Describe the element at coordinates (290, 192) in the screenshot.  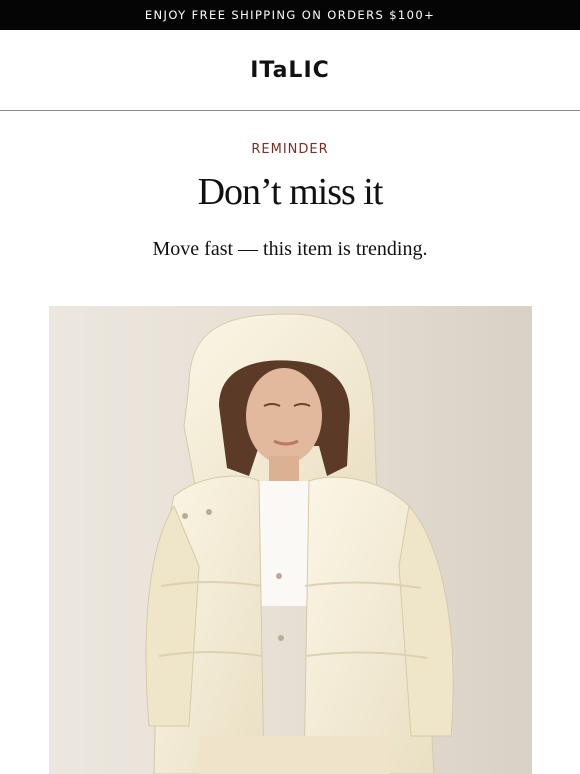
I see `headline: Don’t miss it` at that location.